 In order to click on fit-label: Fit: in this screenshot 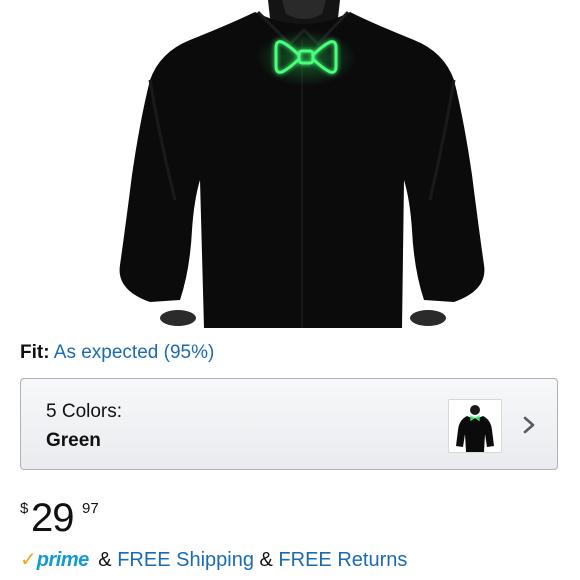, I will do `click(35, 352)`.